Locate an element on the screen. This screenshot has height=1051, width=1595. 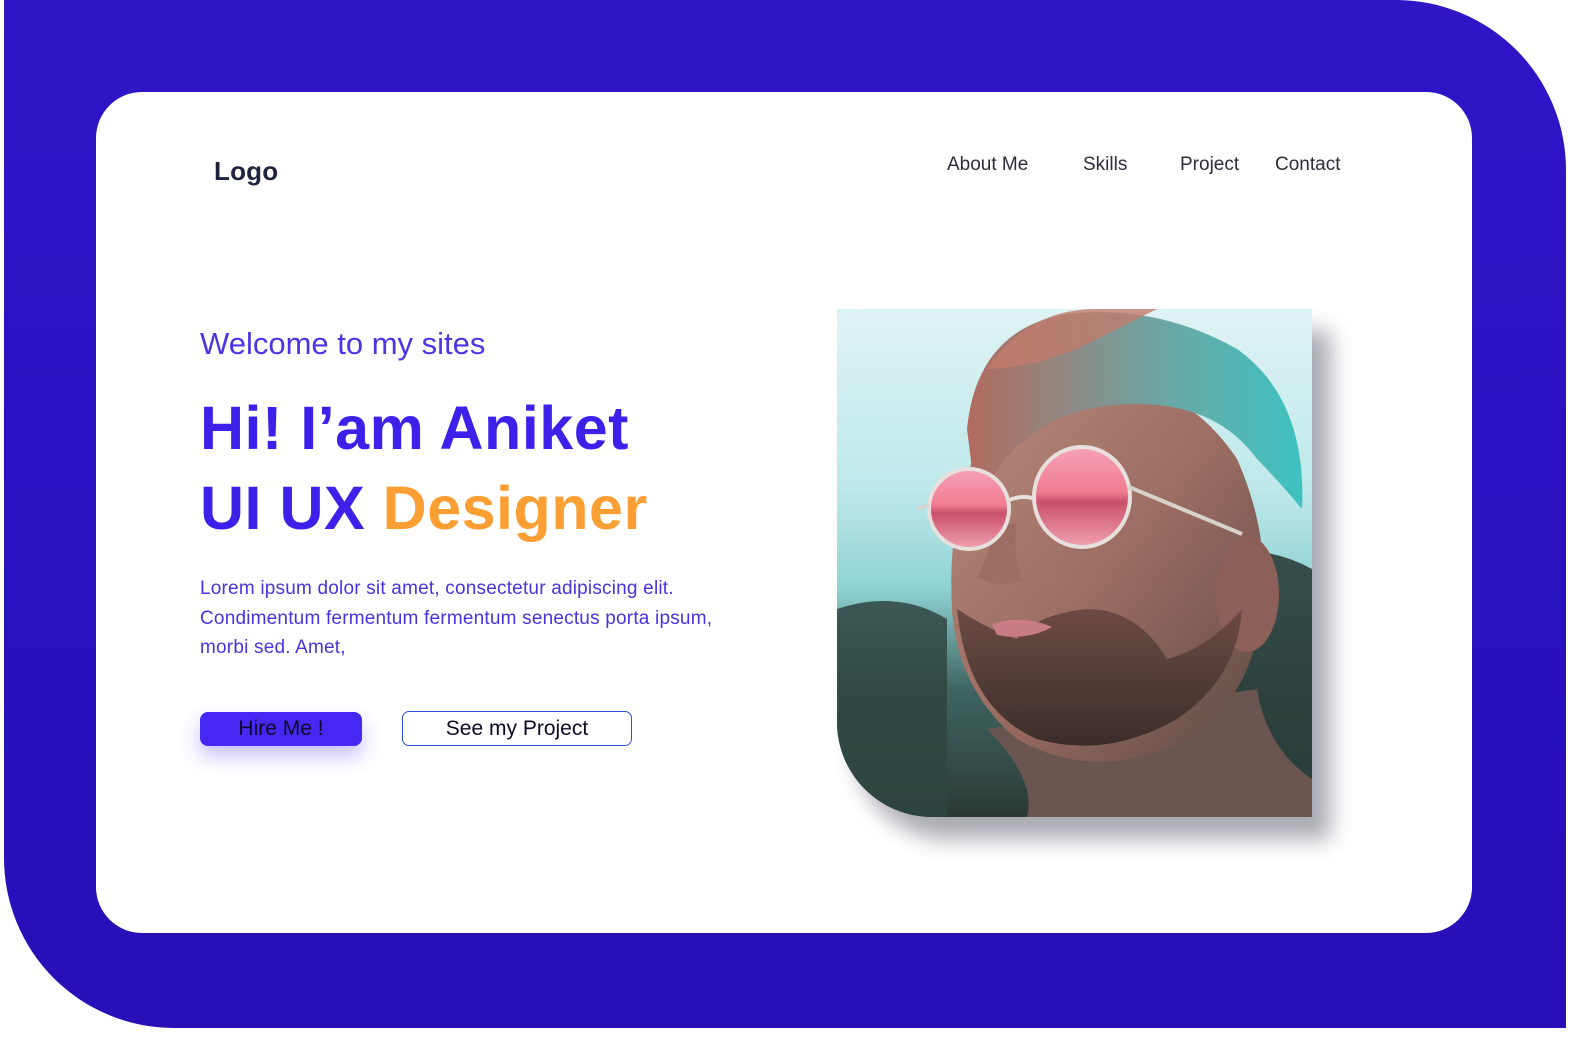
main-nav: About Me Skills Project Contact is located at coordinates (784, 169).